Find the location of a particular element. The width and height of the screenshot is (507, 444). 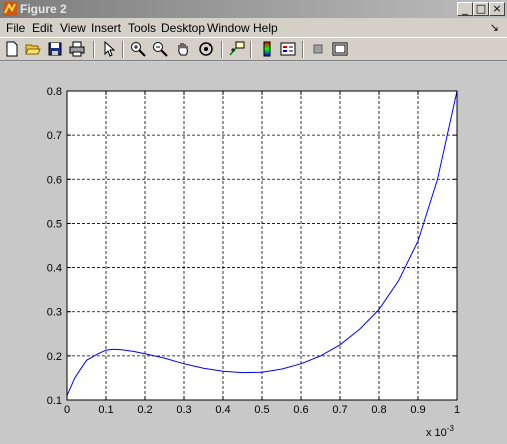

y-tick-label: 0.3 is located at coordinates (54, 313).